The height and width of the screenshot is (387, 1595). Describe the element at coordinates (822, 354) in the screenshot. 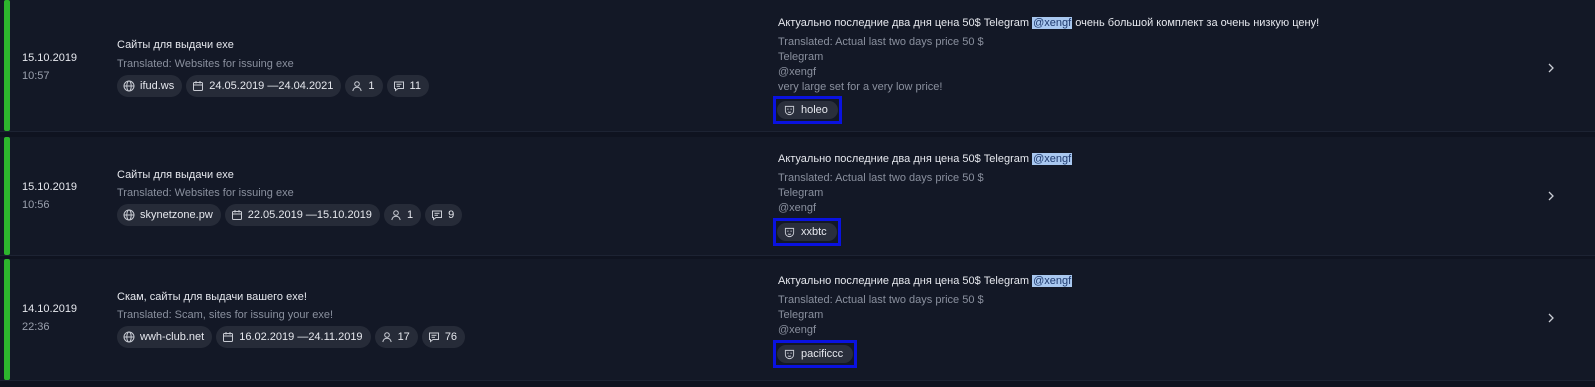

I see `author-name: pacificcc` at that location.